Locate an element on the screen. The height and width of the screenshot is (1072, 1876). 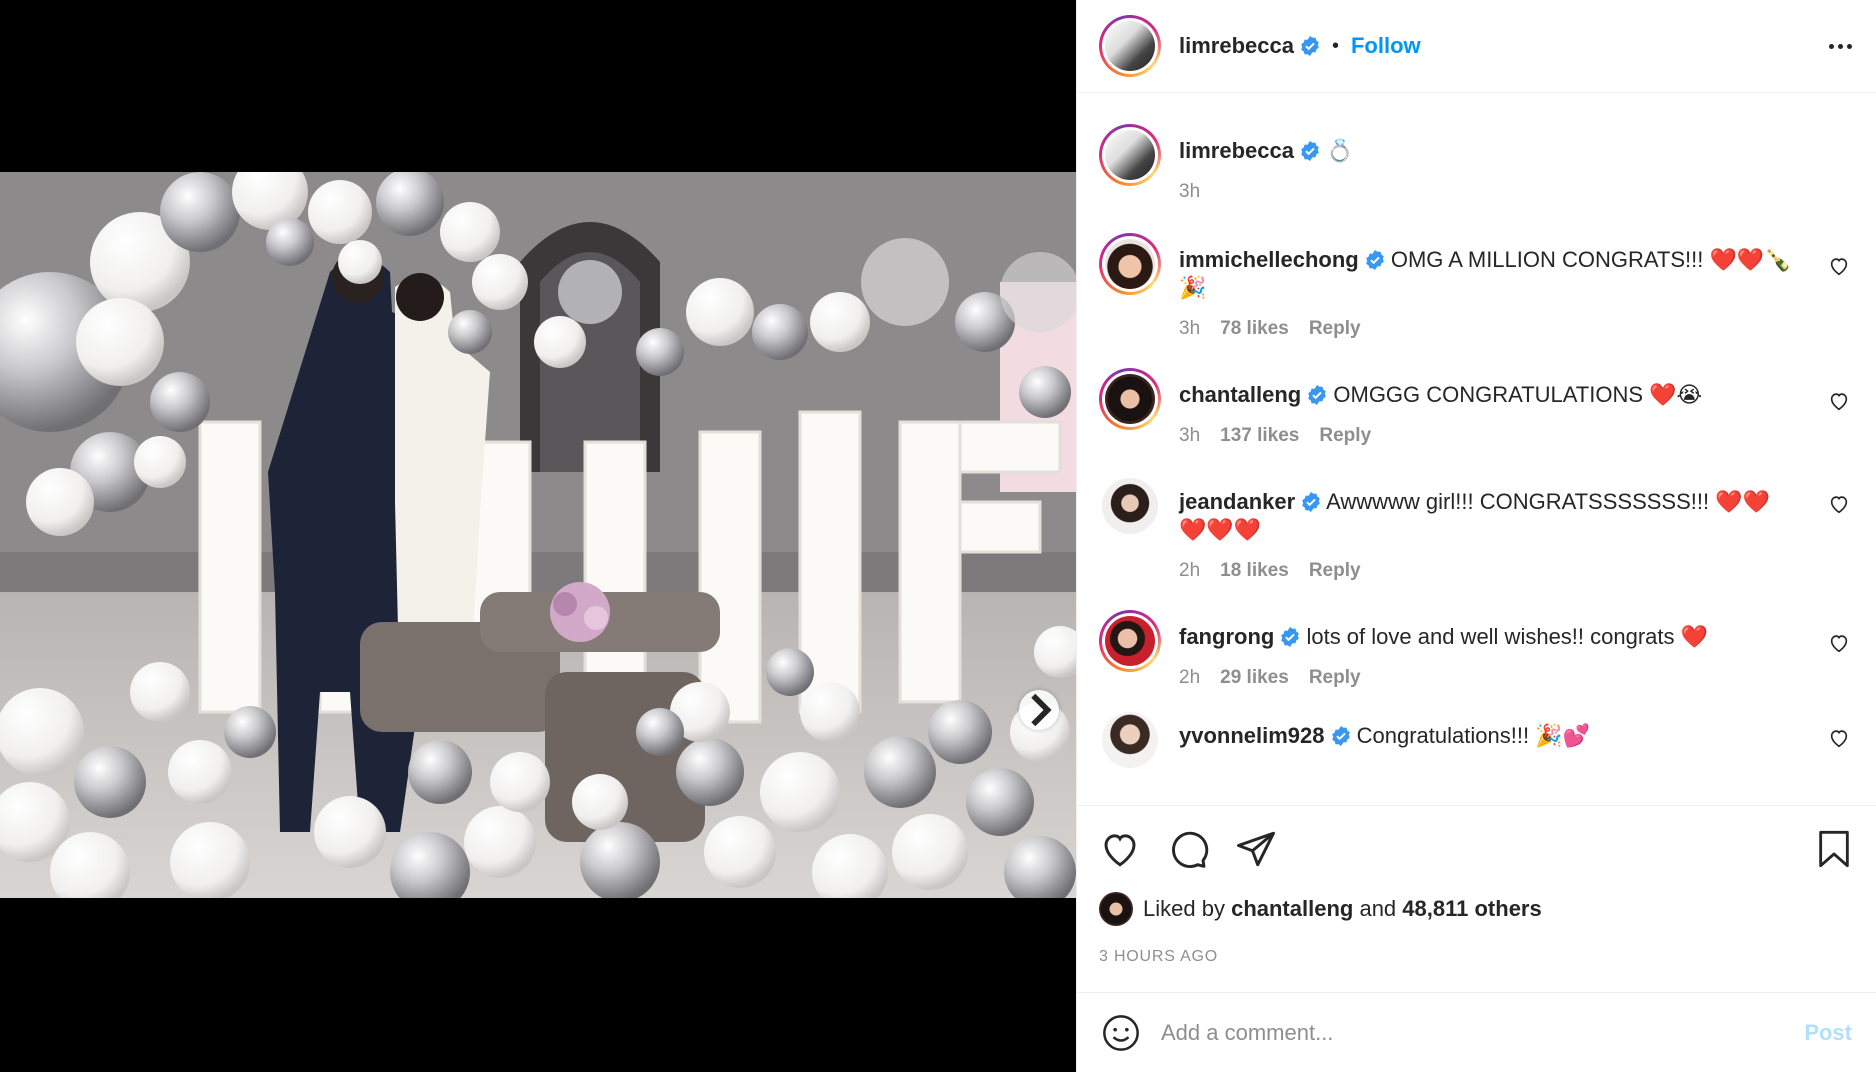
comment-username: chantalleng is located at coordinates (1240, 394).